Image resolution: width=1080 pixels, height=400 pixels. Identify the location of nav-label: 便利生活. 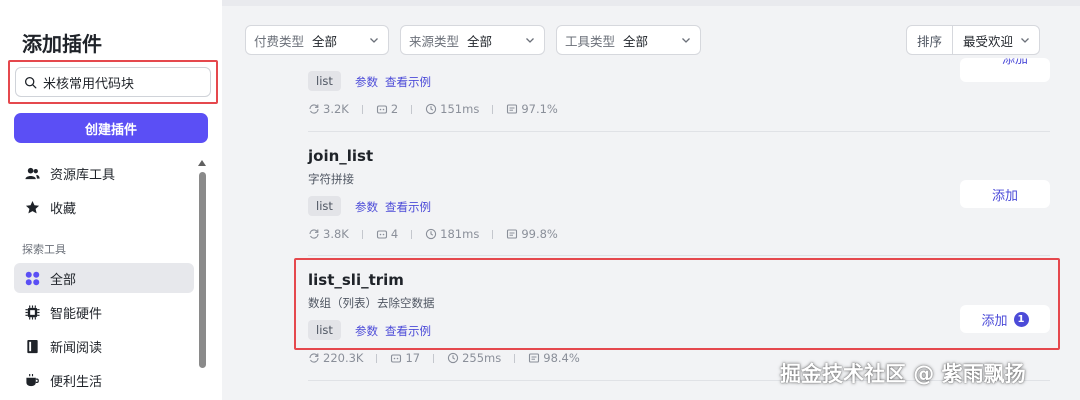
(76, 382).